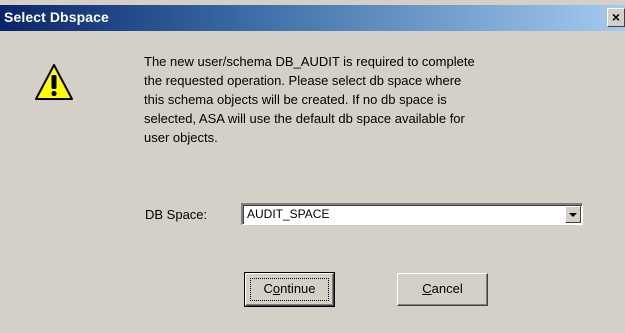  What do you see at coordinates (176, 214) in the screenshot?
I see `db-space-label: DB Space:` at bounding box center [176, 214].